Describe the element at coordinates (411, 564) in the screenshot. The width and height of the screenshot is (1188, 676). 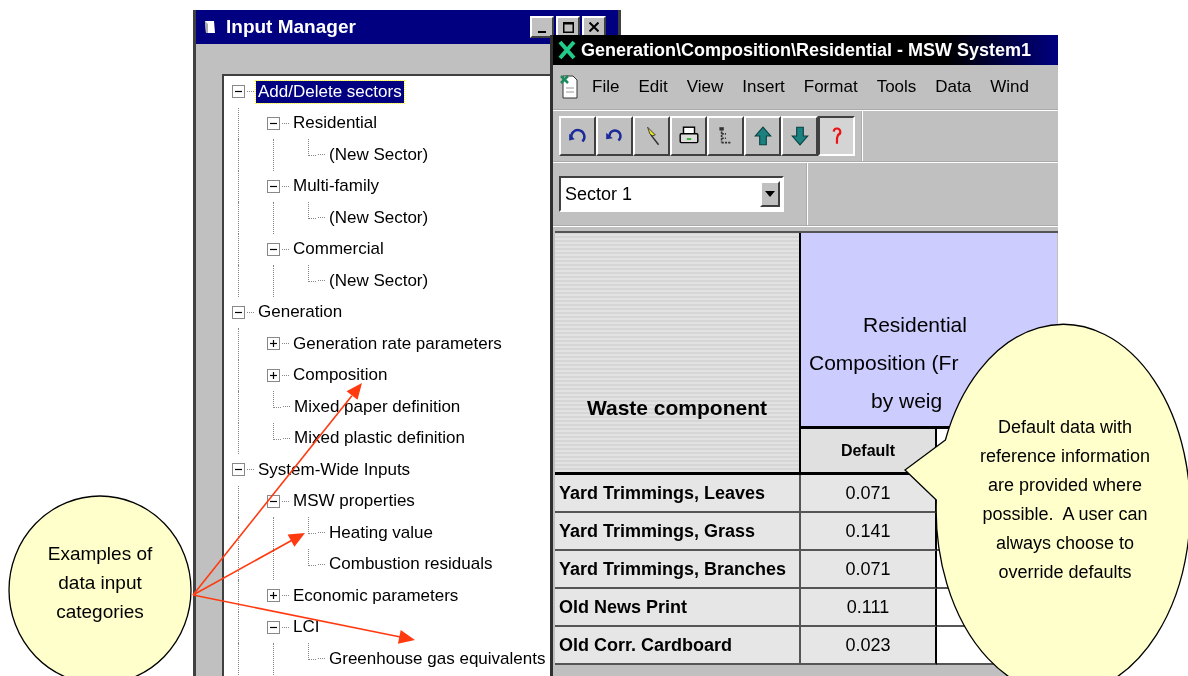
I see `tree-item: Combustion residuals` at that location.